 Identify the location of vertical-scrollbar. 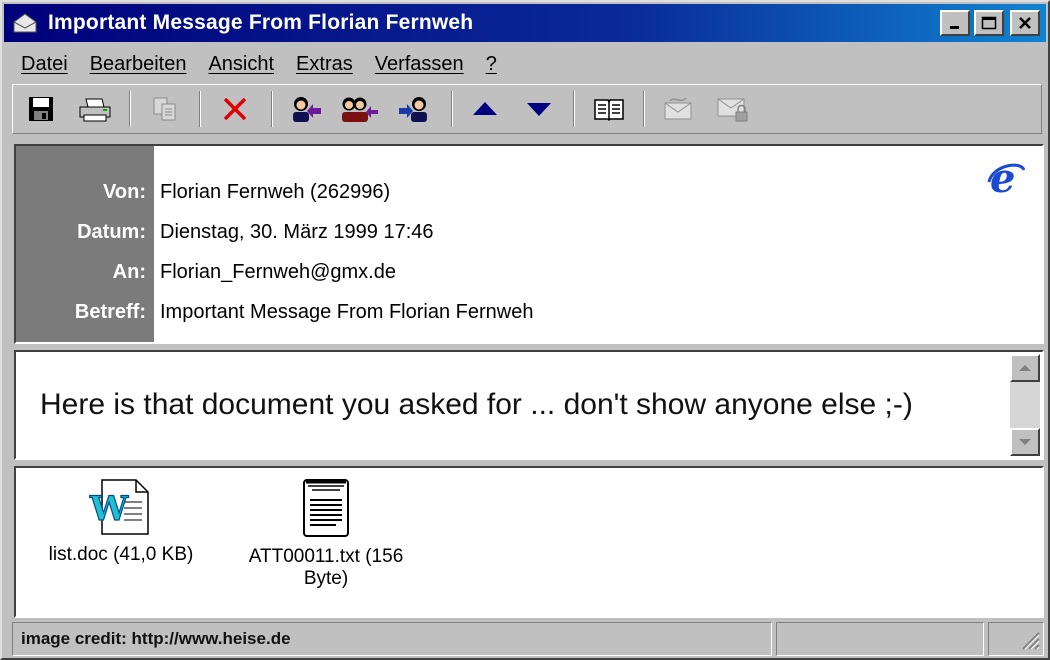
(1025, 405).